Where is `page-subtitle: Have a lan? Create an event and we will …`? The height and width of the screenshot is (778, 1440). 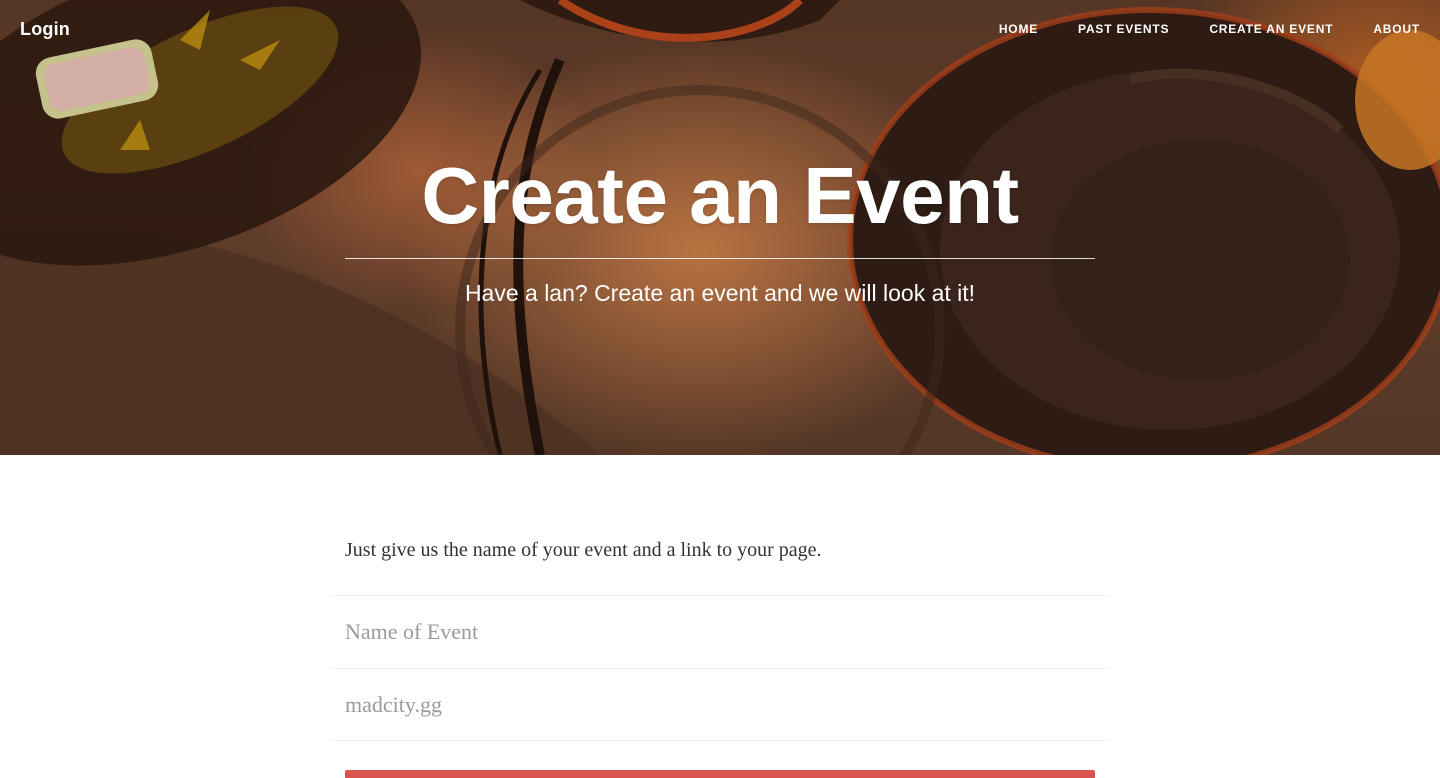 page-subtitle: Have a lan? Create an event and we will … is located at coordinates (720, 293).